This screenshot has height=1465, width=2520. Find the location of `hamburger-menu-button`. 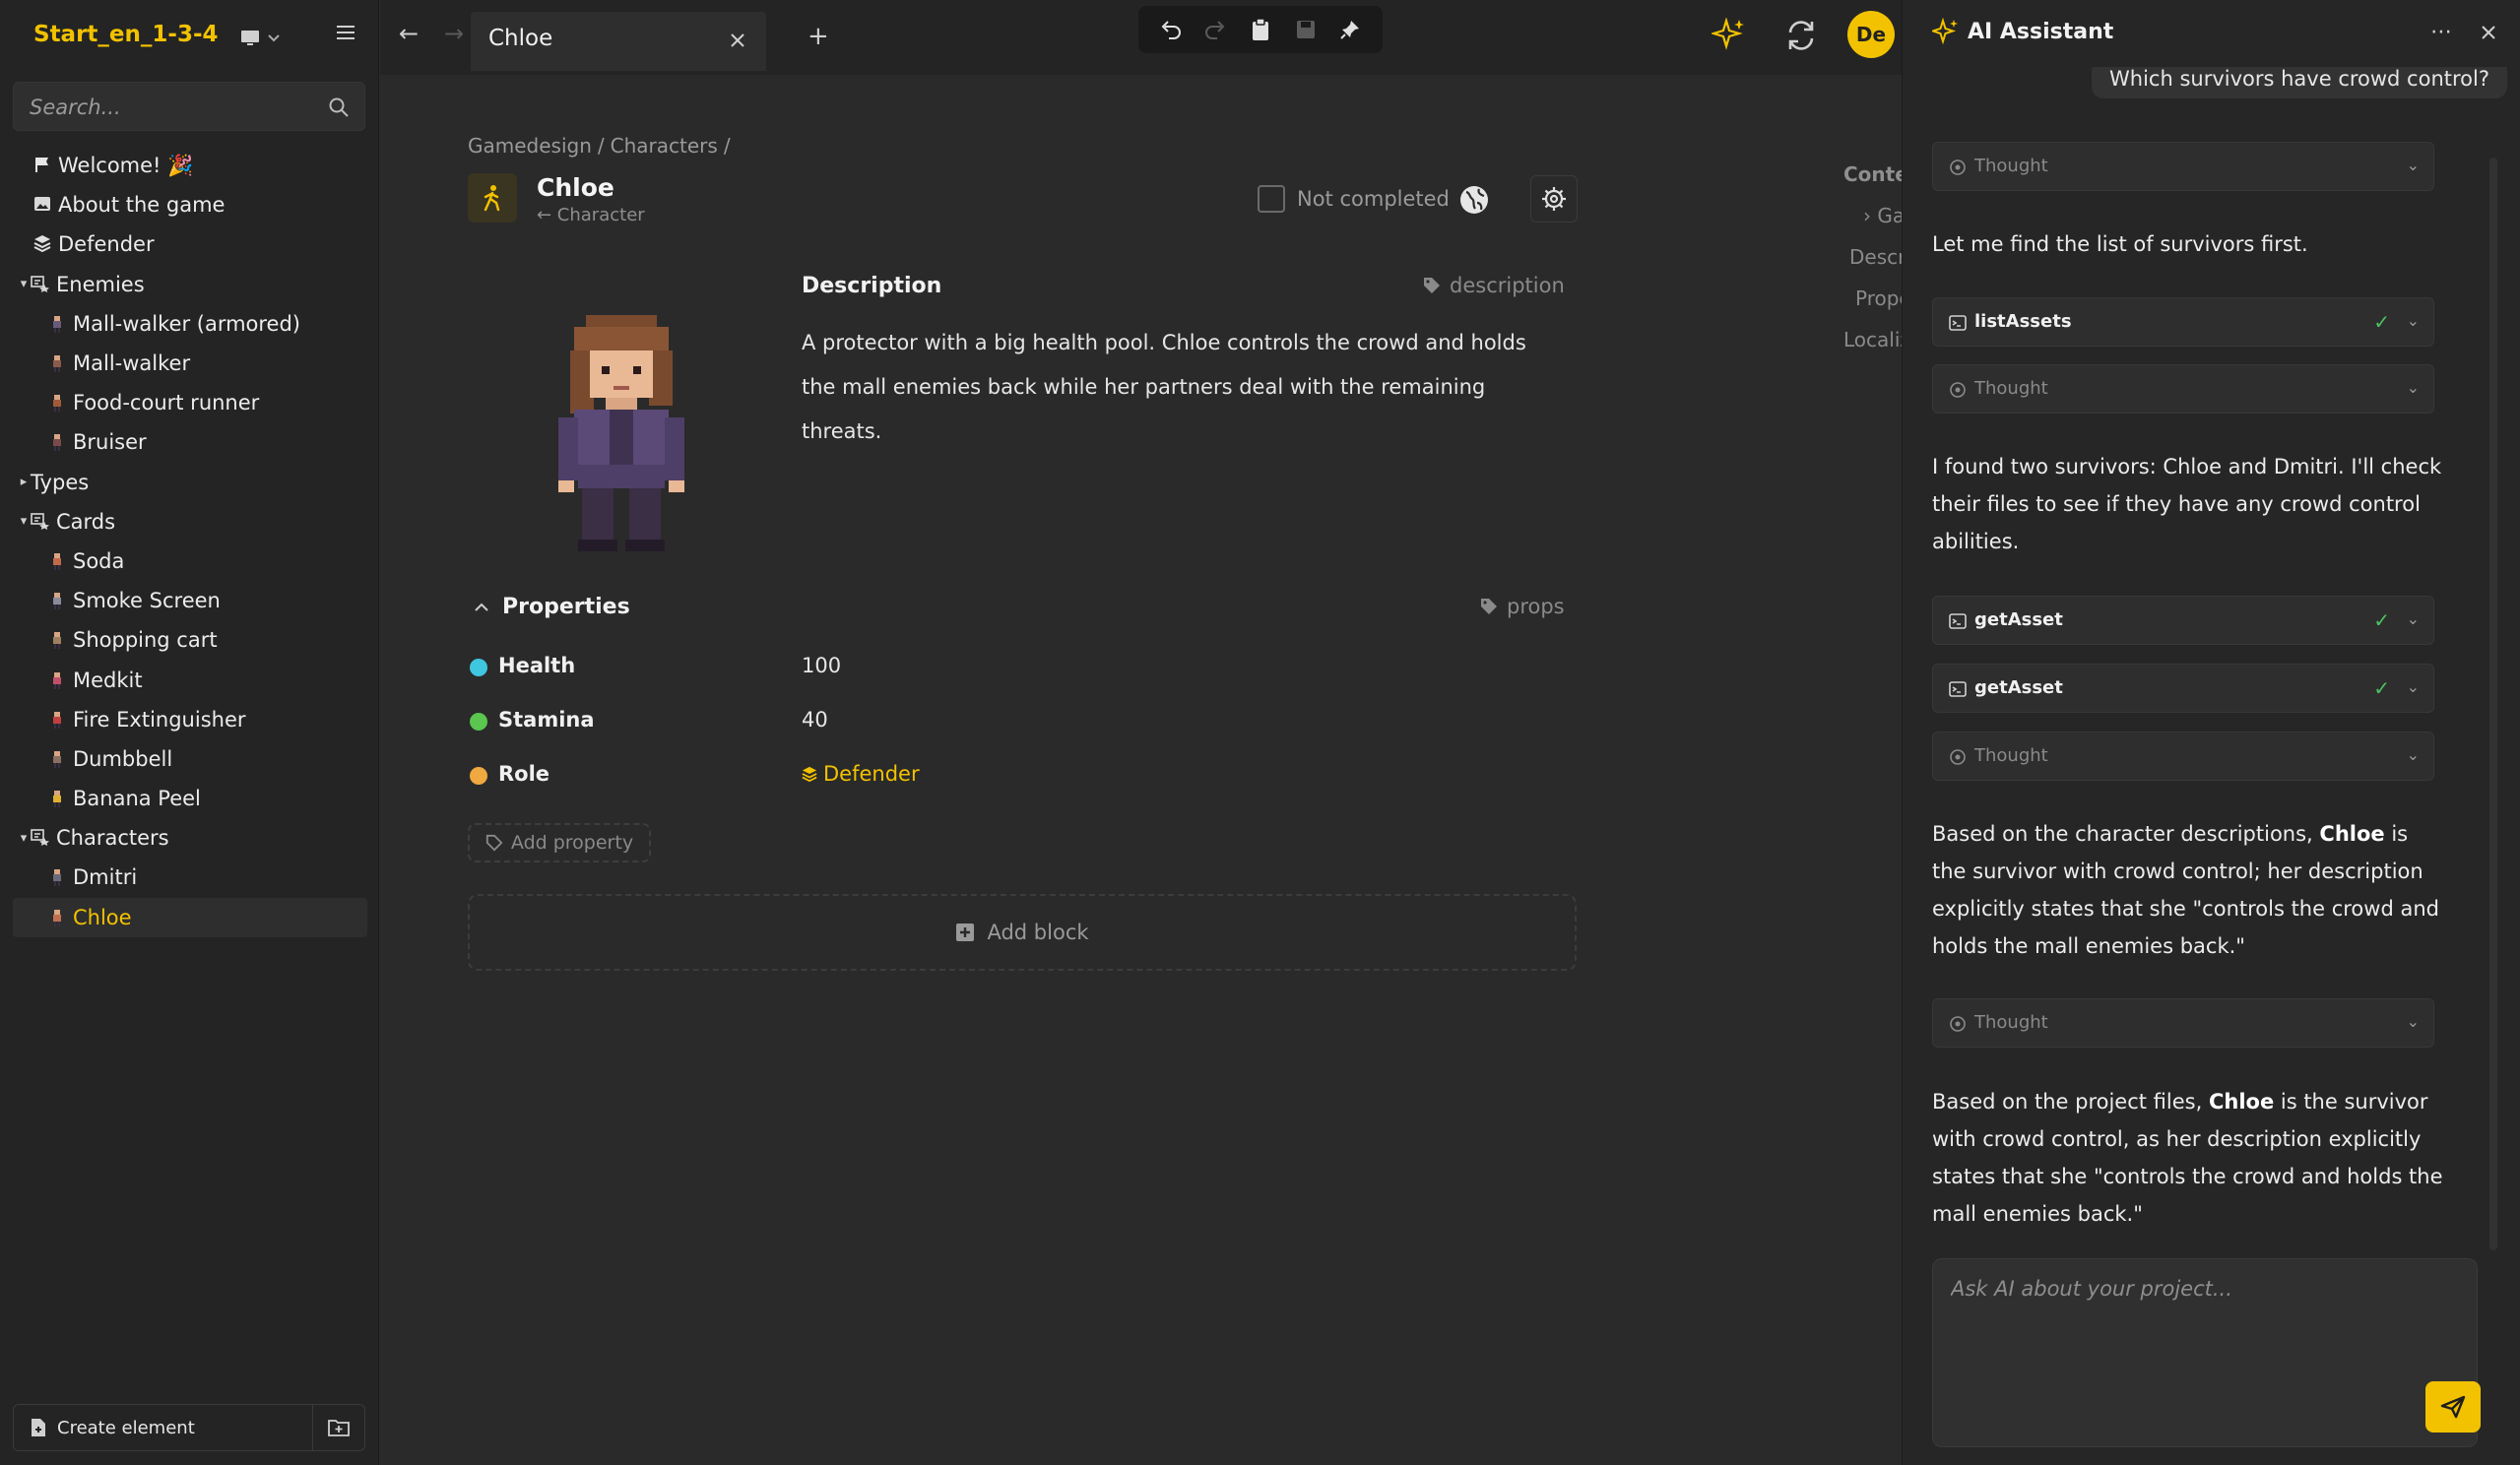

hamburger-menu-button is located at coordinates (348, 37).